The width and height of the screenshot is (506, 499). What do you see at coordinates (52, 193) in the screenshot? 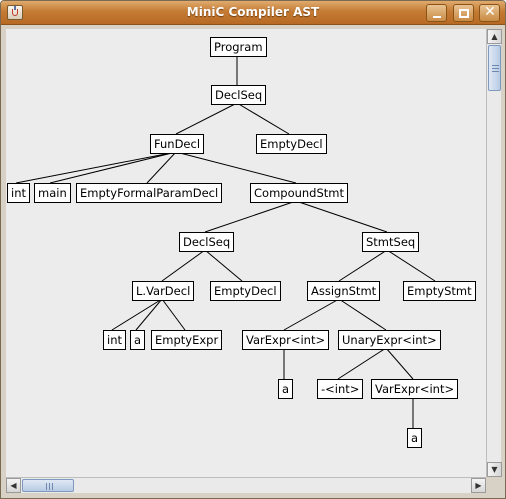
I see `node-fun-name: main` at bounding box center [52, 193].